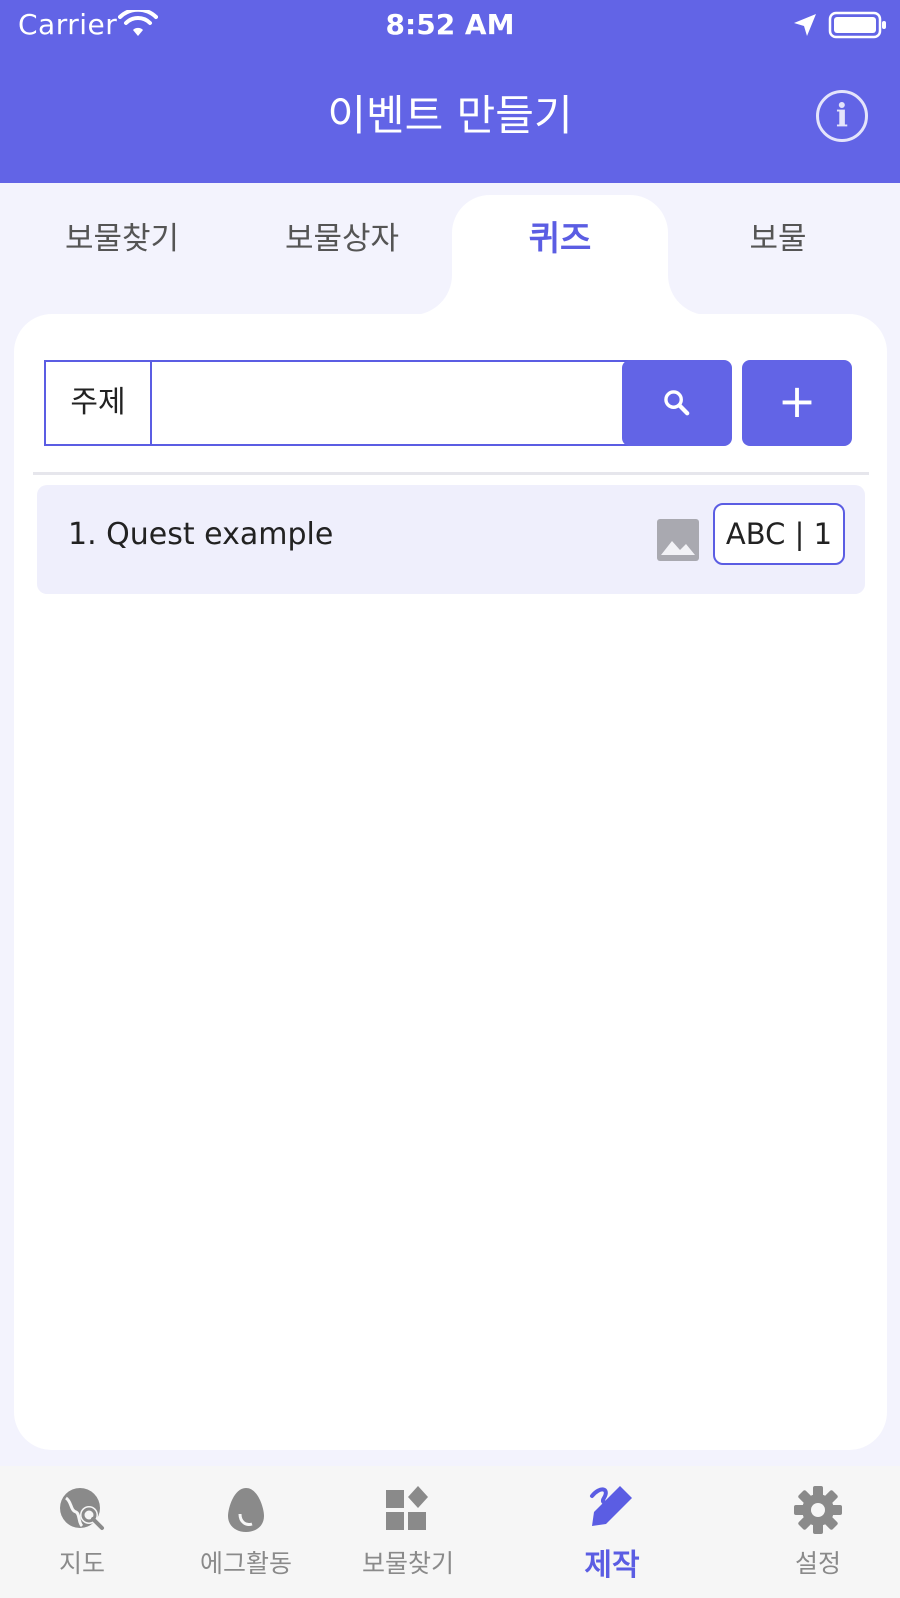 The image size is (900, 1598). What do you see at coordinates (81, 1563) in the screenshot?
I see `nav-label-map: 지도` at bounding box center [81, 1563].